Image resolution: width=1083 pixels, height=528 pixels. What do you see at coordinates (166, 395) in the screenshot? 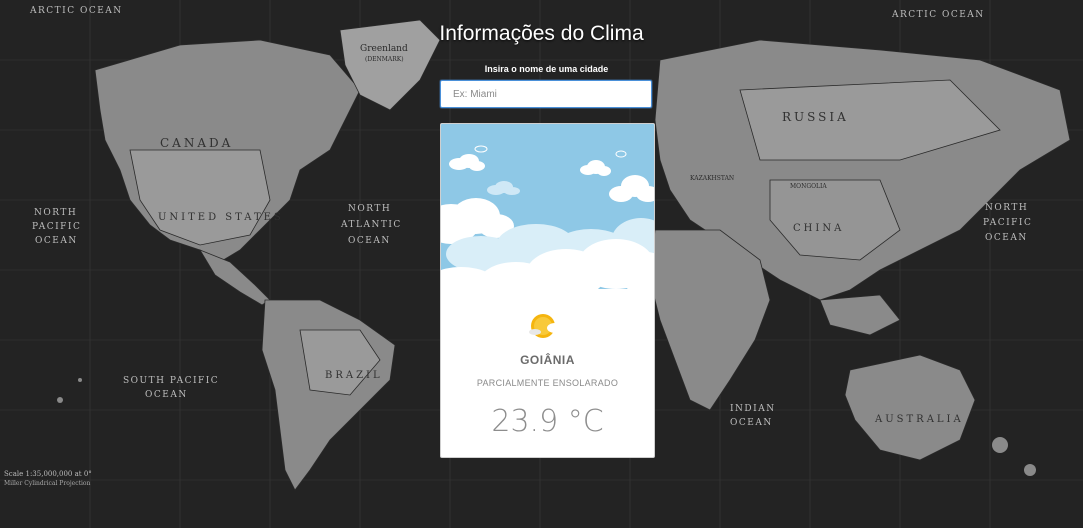
I see `map-label-south-pacific-2: OCEAN` at bounding box center [166, 395].